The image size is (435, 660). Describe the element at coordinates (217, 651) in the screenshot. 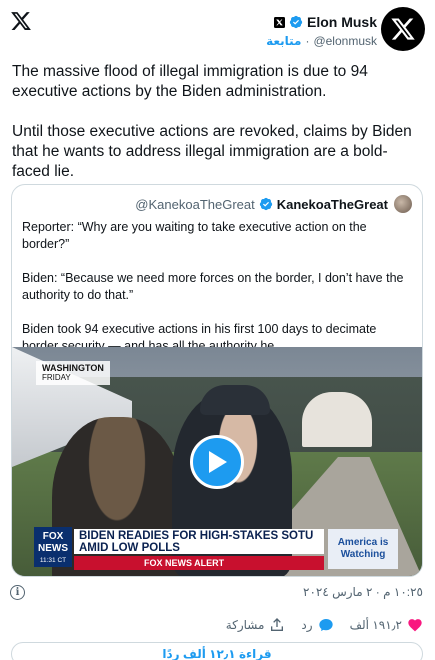

I see `read-replies-button: قراءة ١٢٫١ ألف ردًا` at that location.